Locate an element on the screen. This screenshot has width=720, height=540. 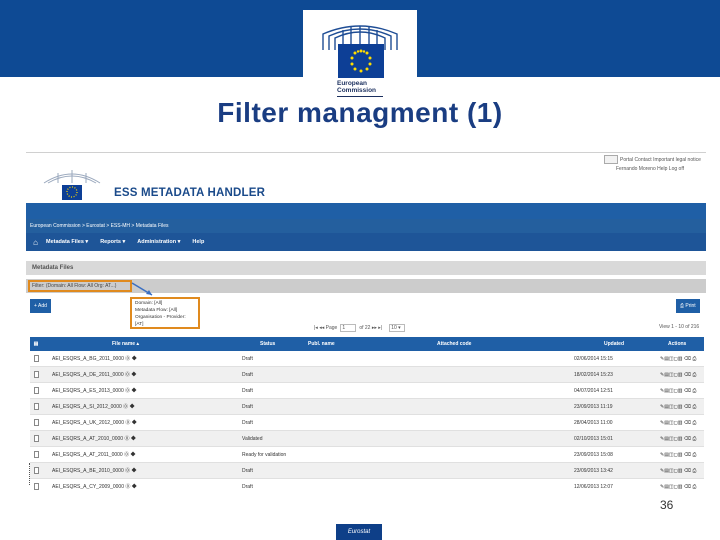
updated-cell: 23/09/2013 11:19 is located at coordinates (593, 407).